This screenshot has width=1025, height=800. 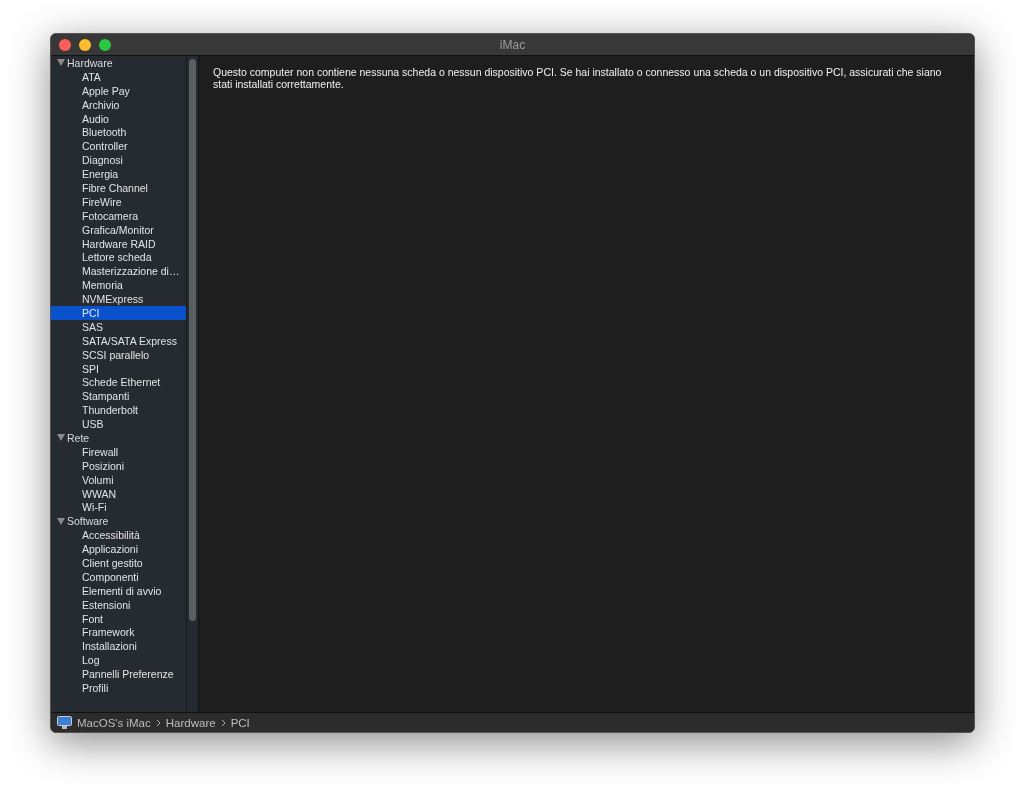 I want to click on sidebar-item: SCSI parallelo, so click(x=118, y=354).